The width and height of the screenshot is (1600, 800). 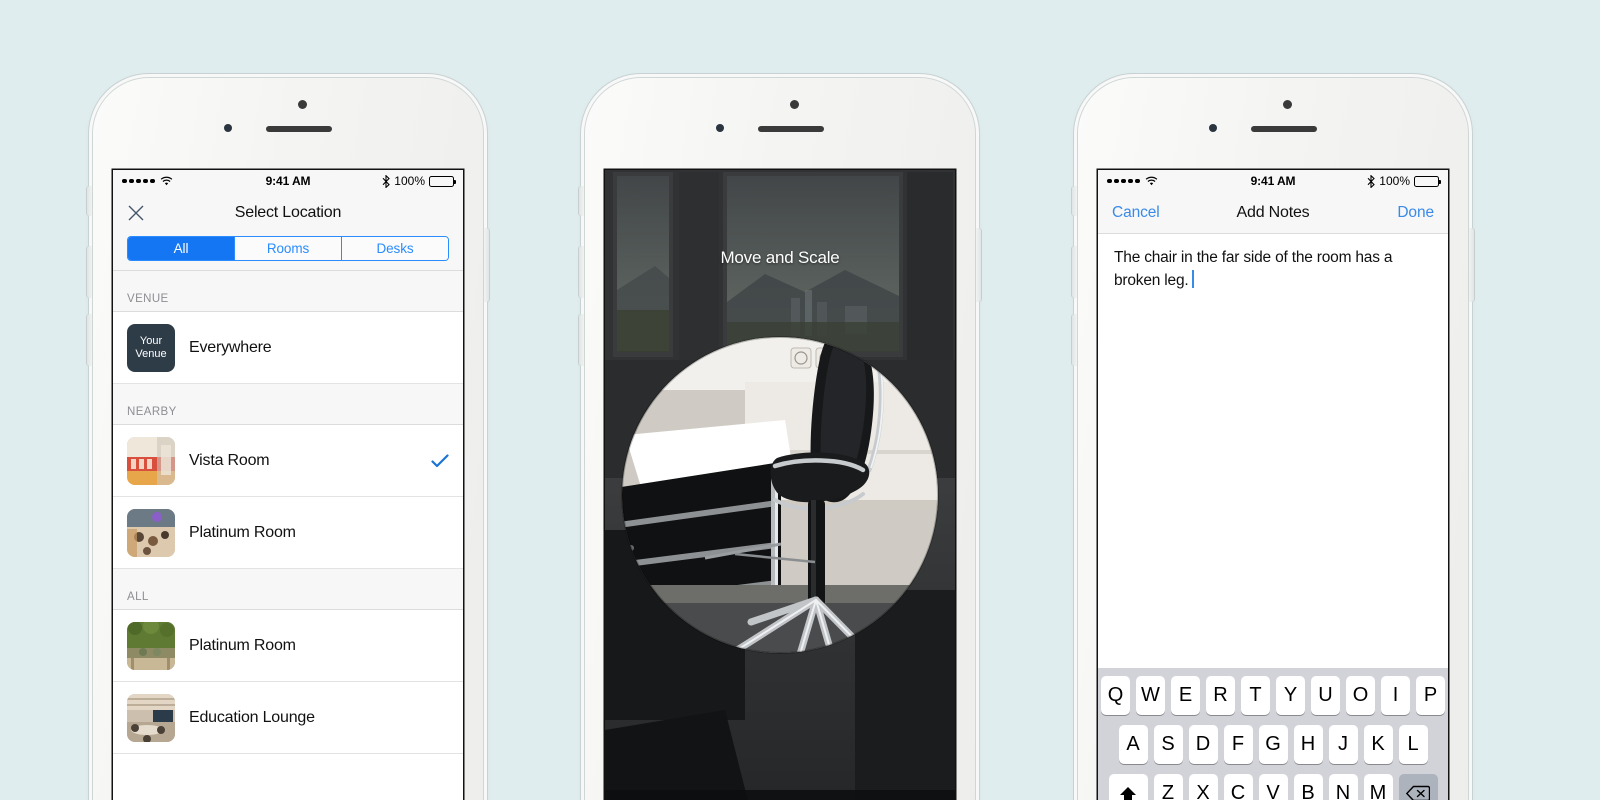 What do you see at coordinates (1273, 695) in the screenshot?
I see `keyboard-row-1: Q W E R T Y U O I P` at bounding box center [1273, 695].